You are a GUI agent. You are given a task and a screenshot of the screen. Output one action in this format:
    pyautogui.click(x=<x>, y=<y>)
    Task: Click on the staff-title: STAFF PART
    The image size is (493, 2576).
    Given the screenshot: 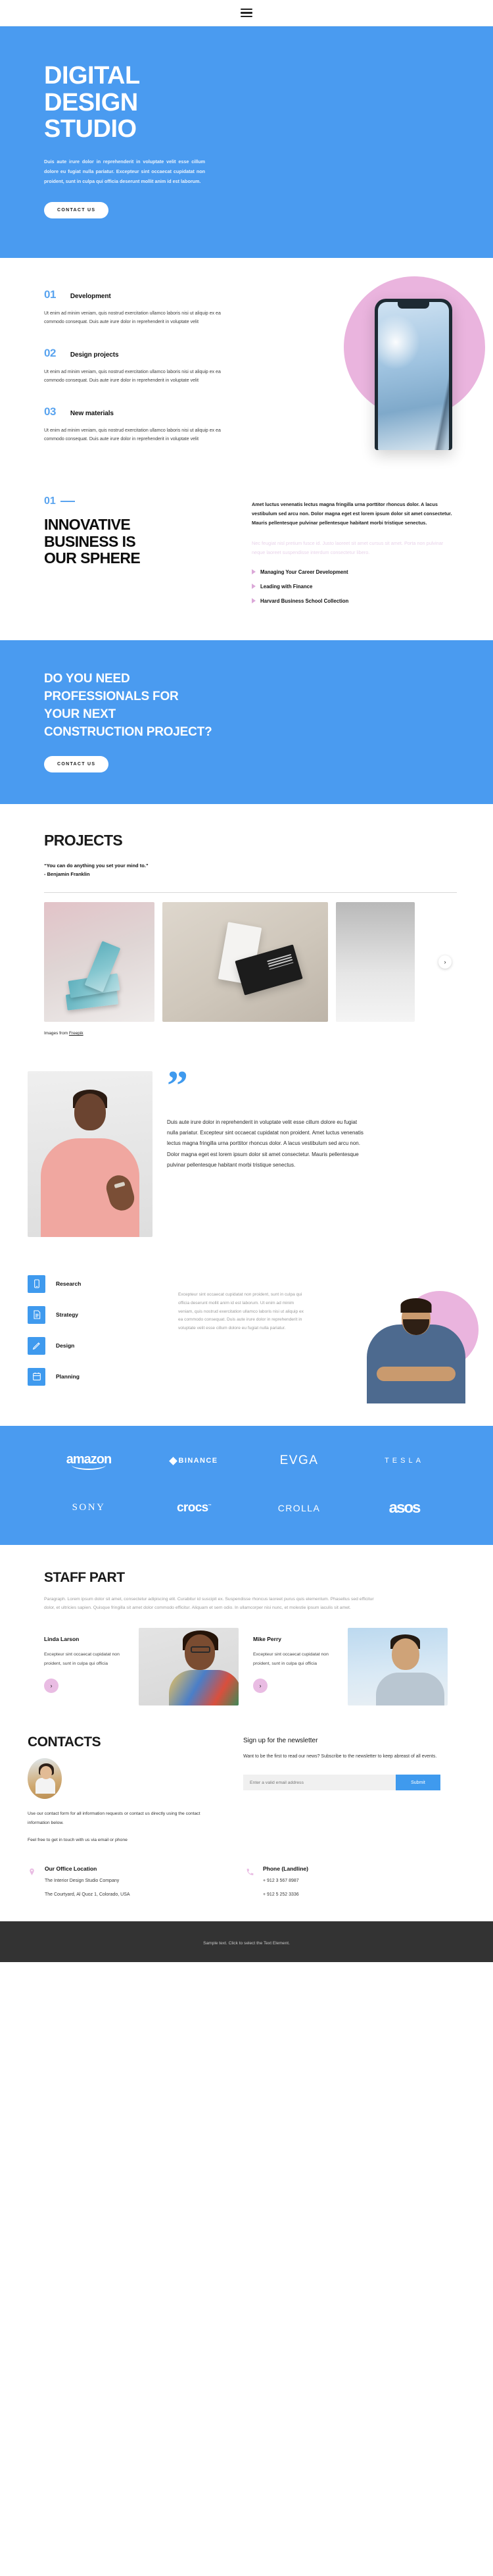 What is the action you would take?
    pyautogui.click(x=84, y=1577)
    